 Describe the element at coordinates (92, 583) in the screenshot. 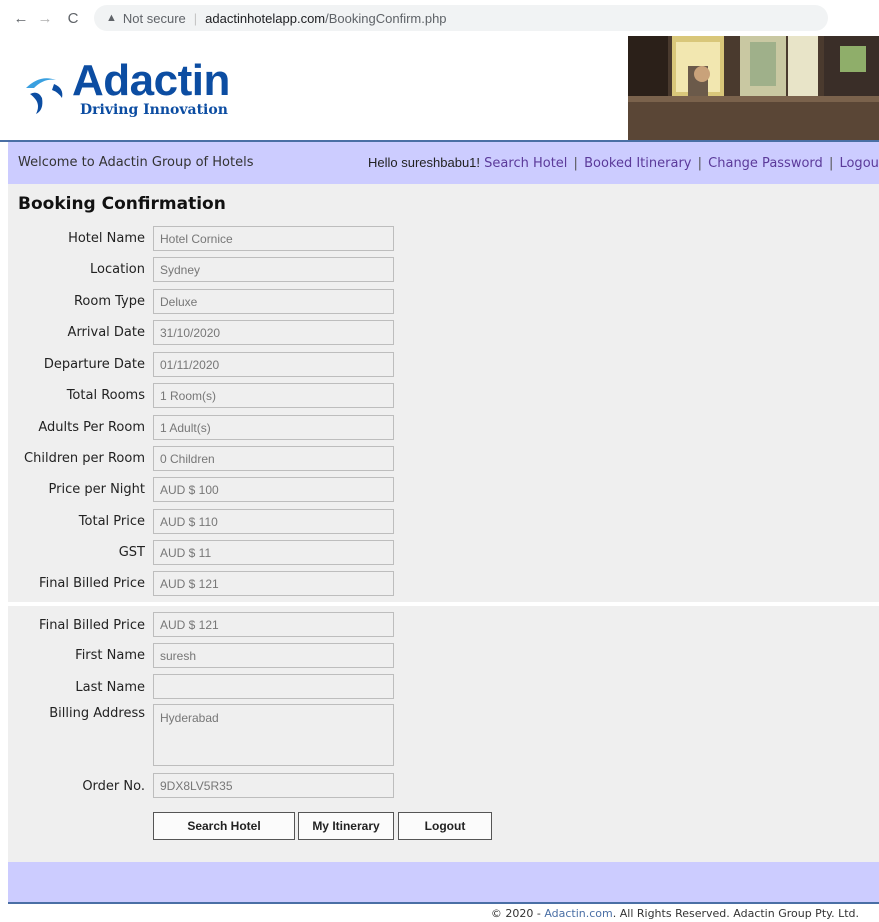

I see `label-final-billed-price: Final Billed Price` at that location.